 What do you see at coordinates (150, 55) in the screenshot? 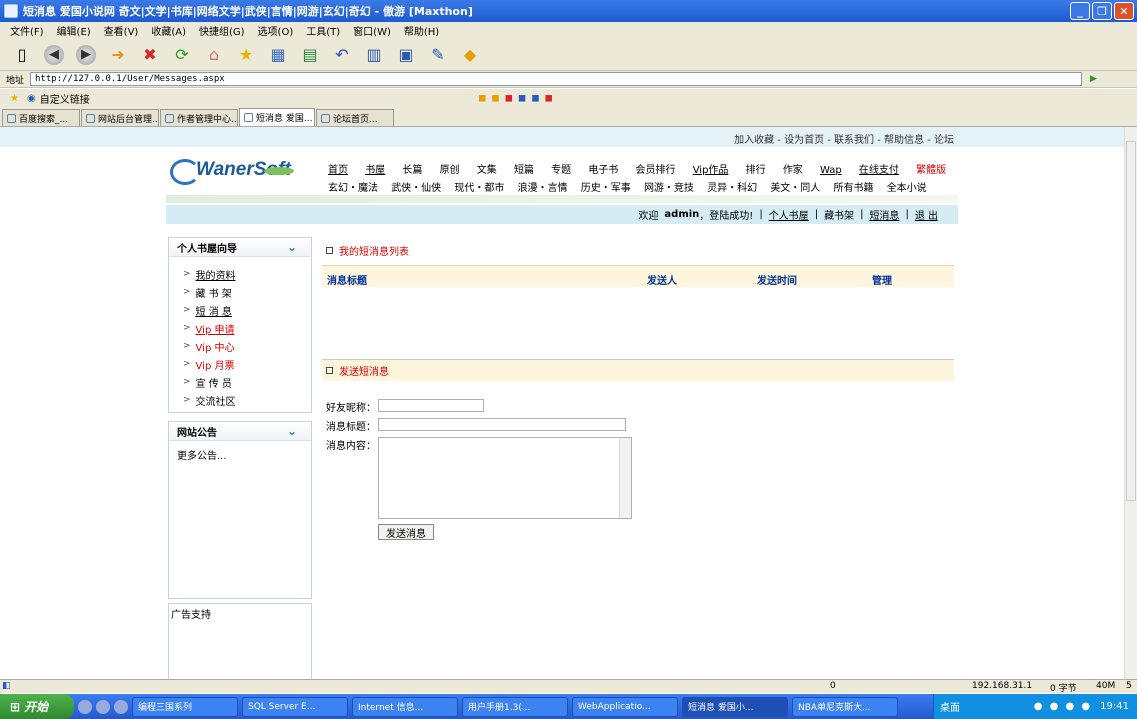
I see `stop-icon: ✖` at bounding box center [150, 55].